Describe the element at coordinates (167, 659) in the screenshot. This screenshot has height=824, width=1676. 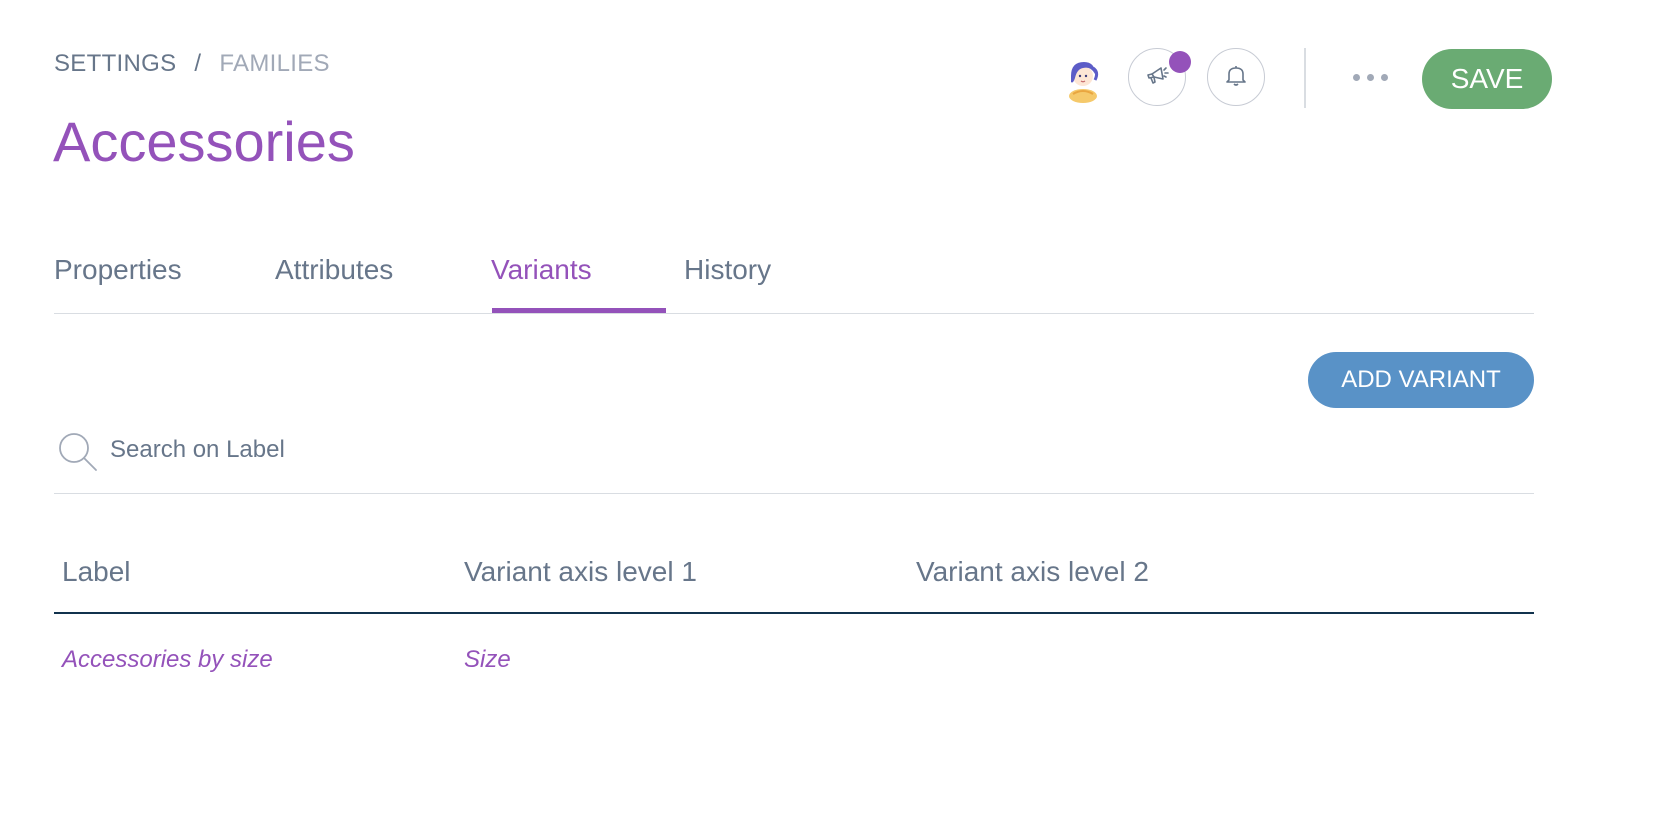
I see `cell-label: Accessories by size` at that location.